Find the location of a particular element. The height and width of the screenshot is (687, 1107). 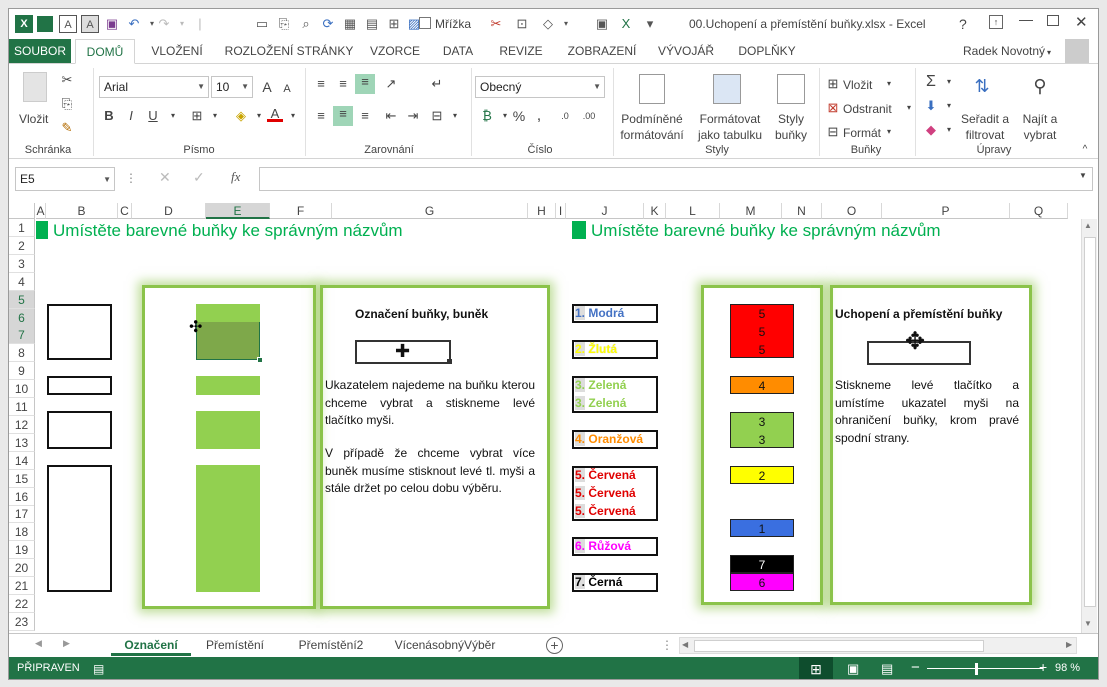

font-a-icon: A is located at coordinates (68, 24).